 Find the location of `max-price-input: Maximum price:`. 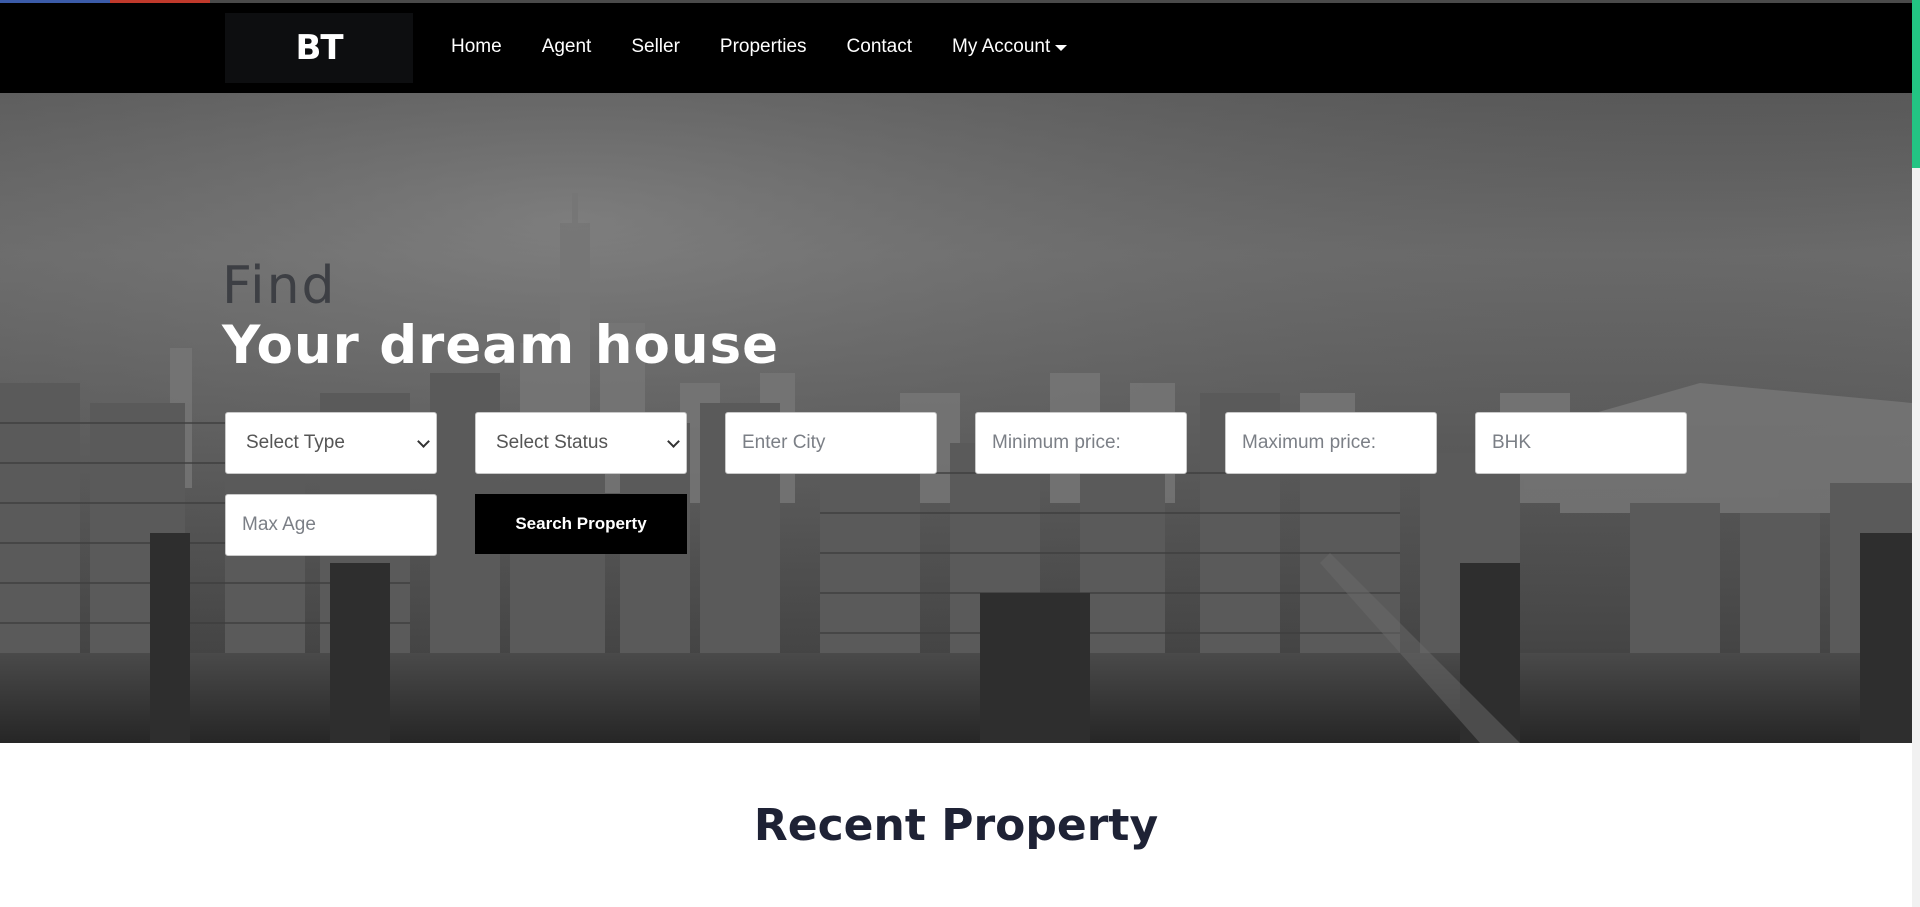

max-price-input: Maximum price: is located at coordinates (1331, 443).